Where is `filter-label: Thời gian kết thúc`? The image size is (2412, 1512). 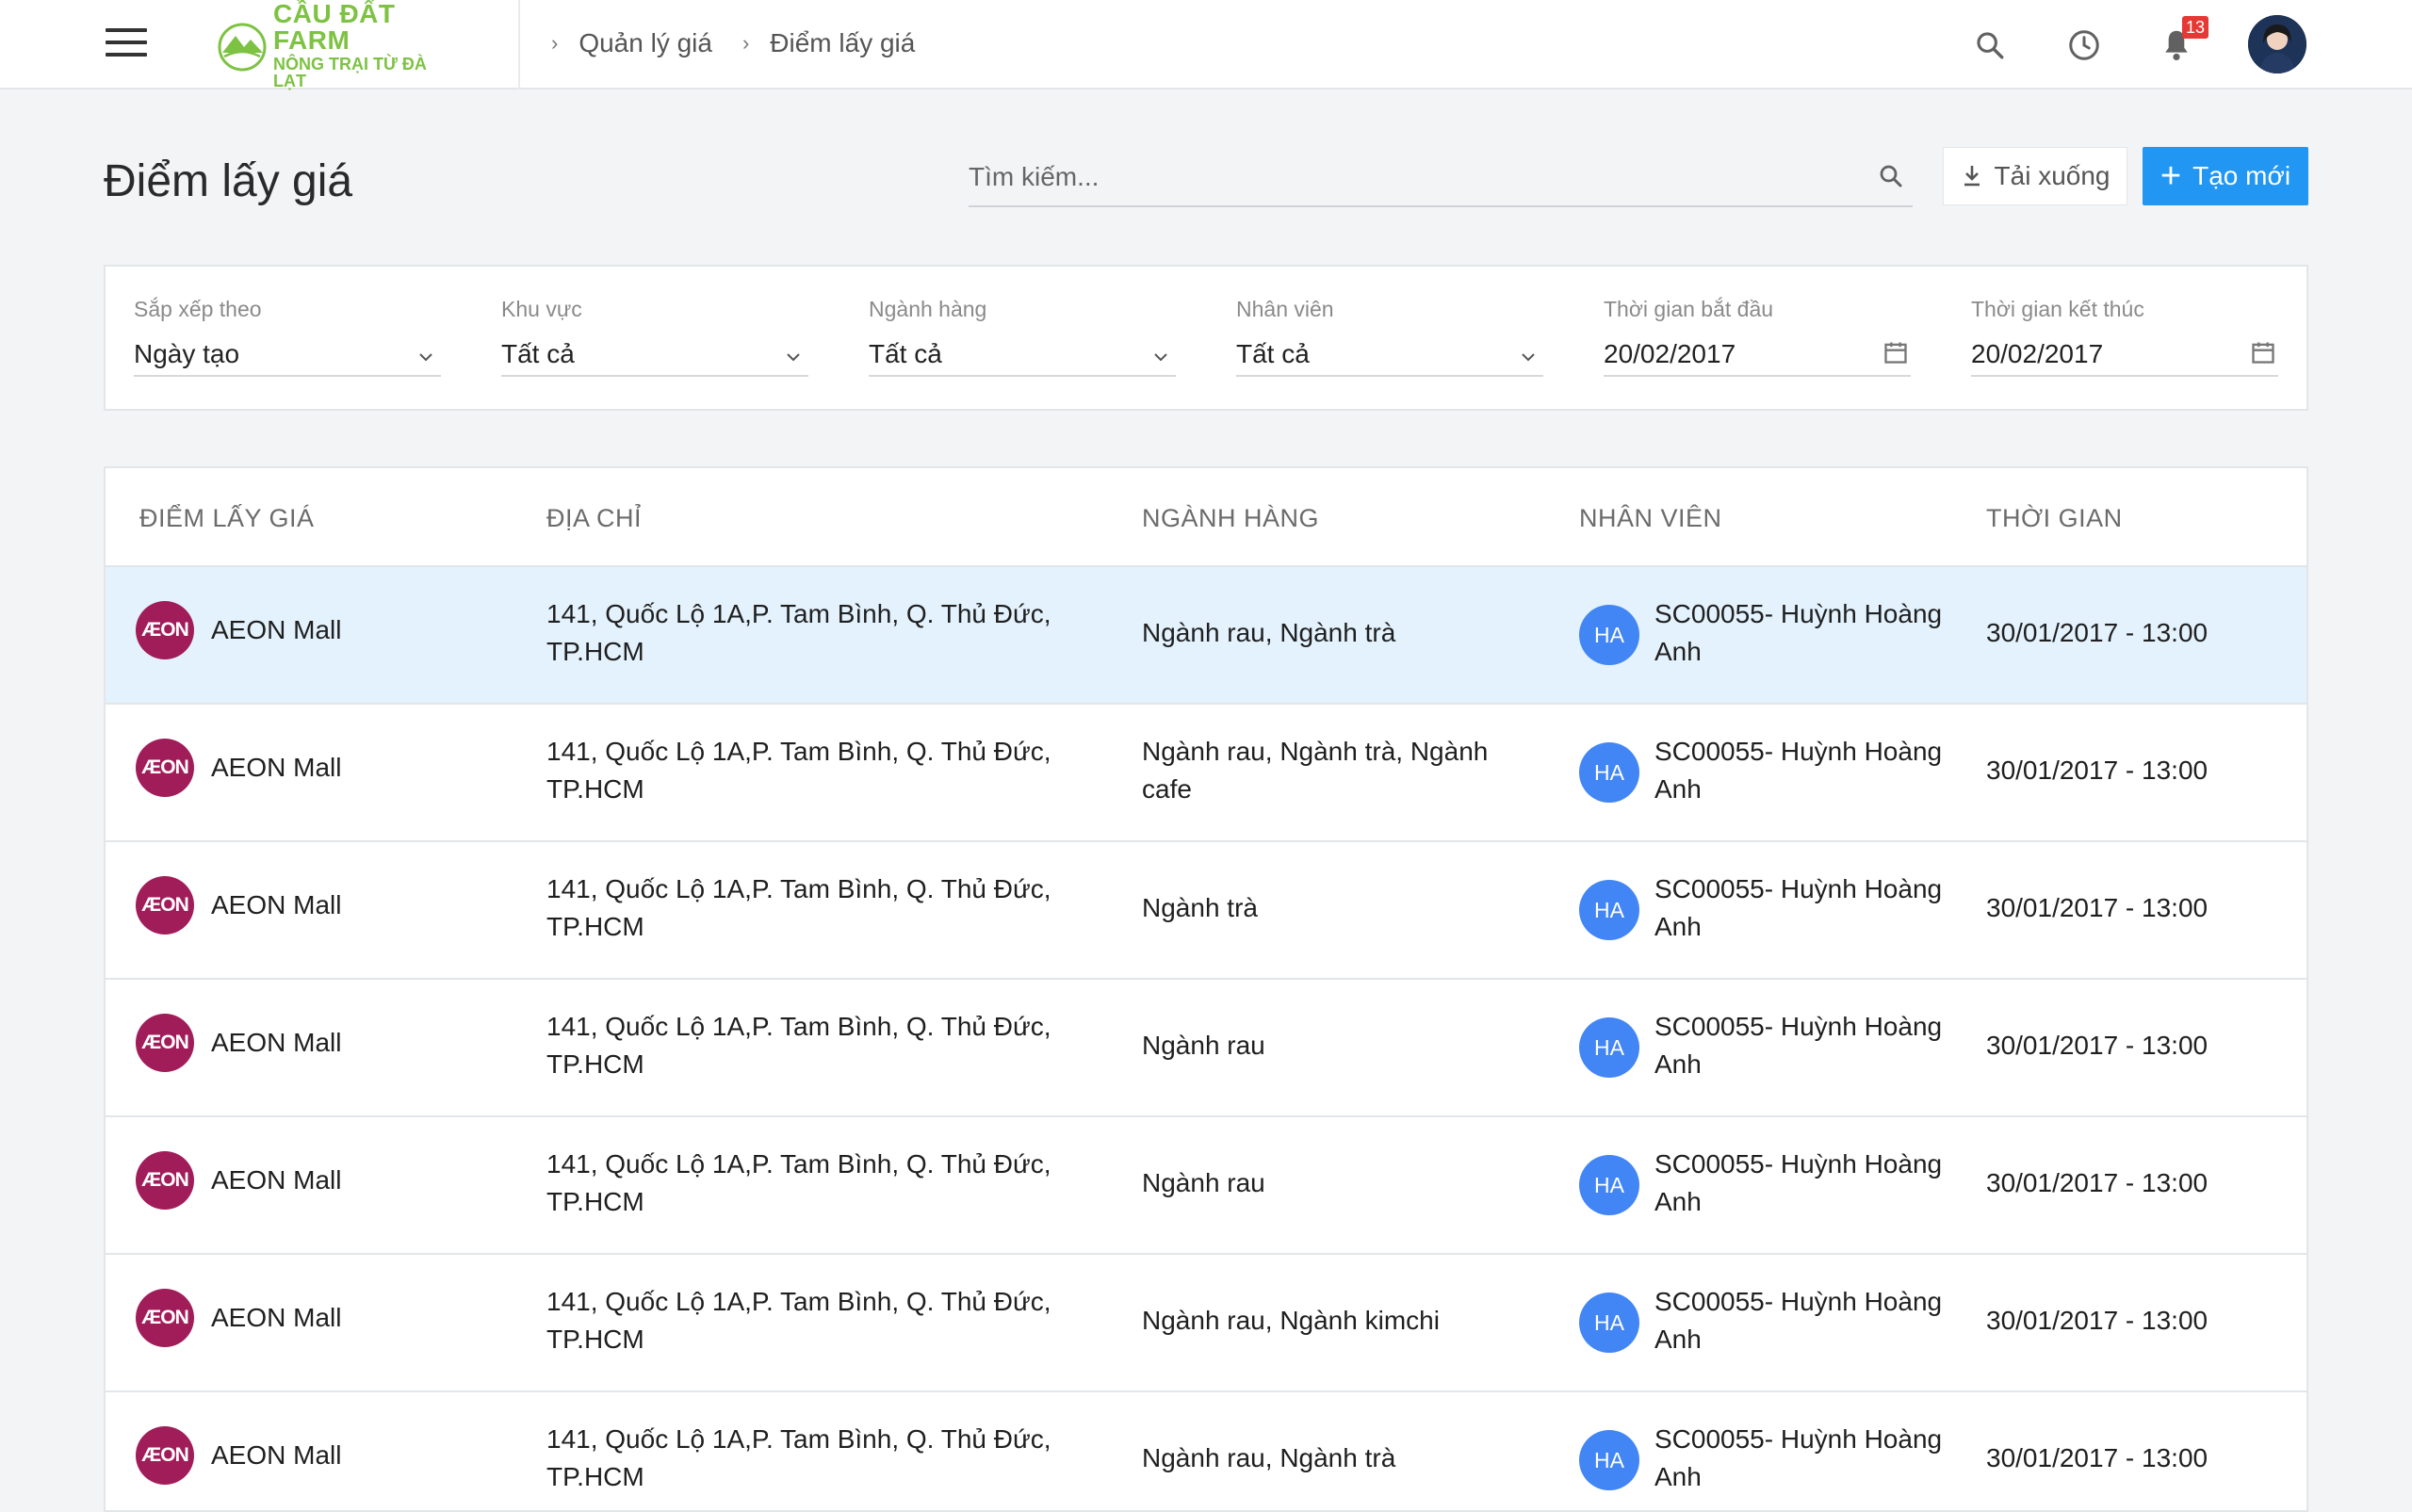
filter-label: Thời gian kết thúc is located at coordinates (2057, 309).